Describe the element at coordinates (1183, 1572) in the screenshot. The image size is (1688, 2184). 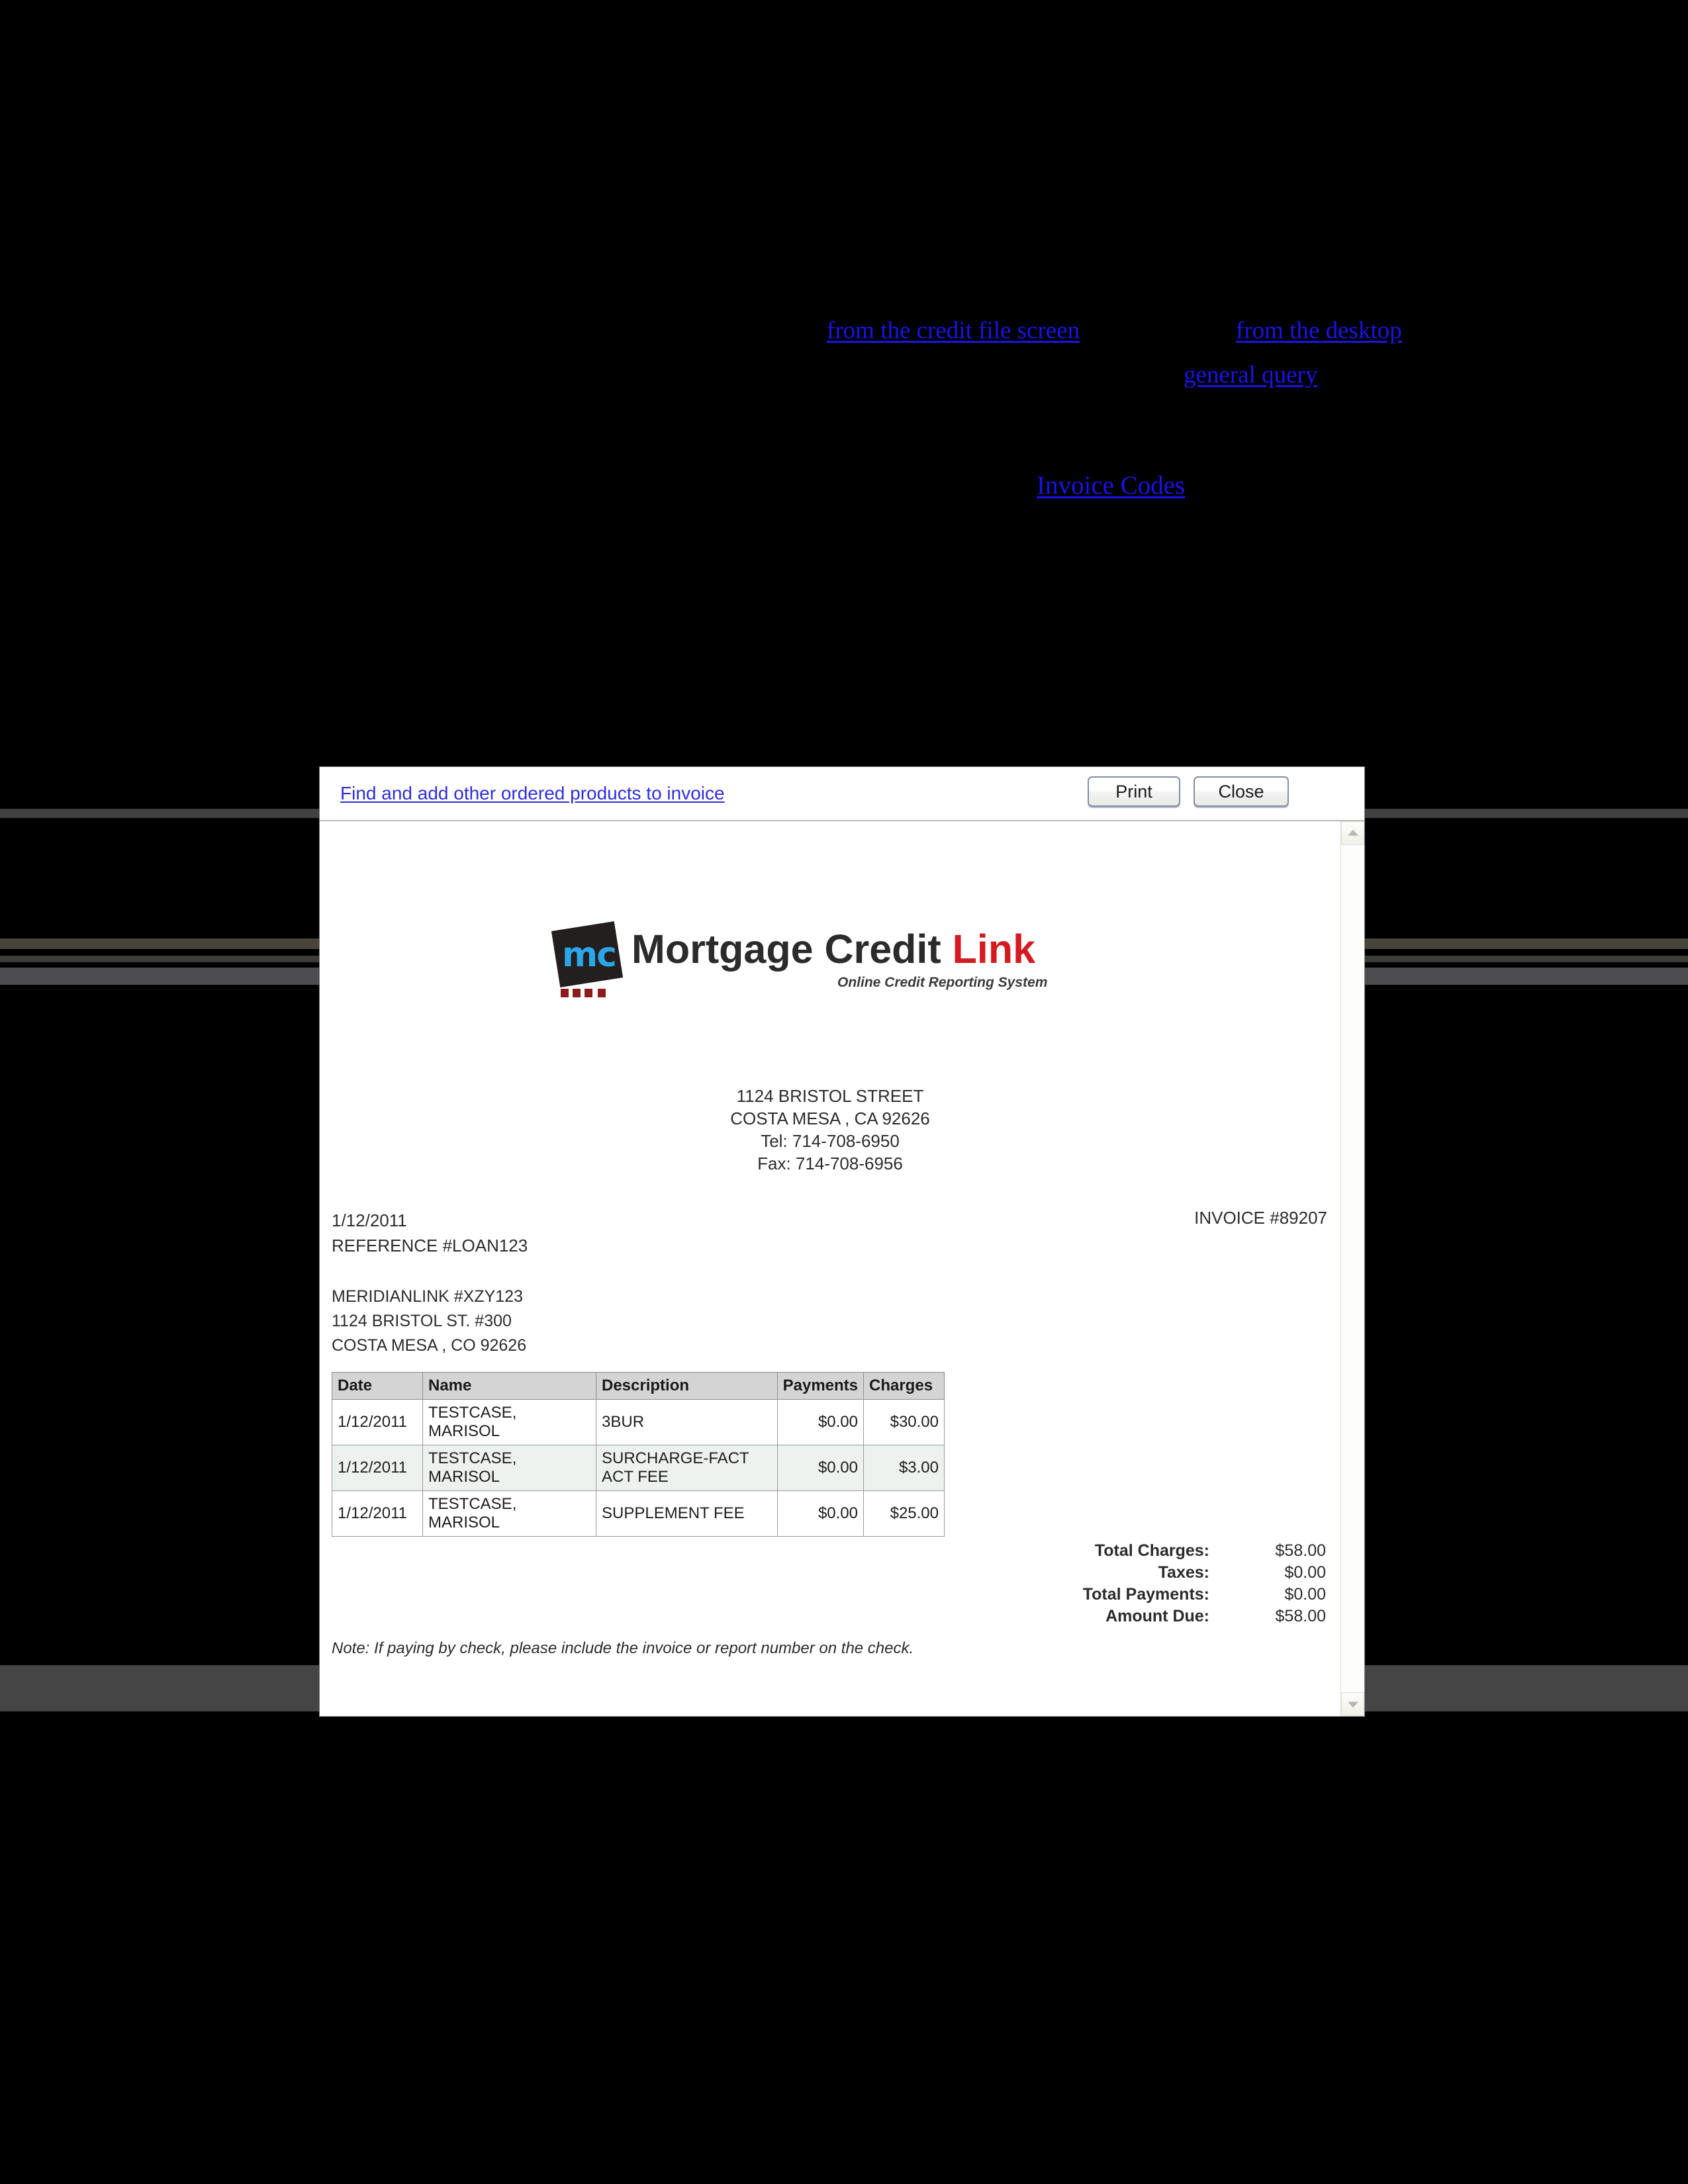
I see `totals-label: Taxes:` at that location.